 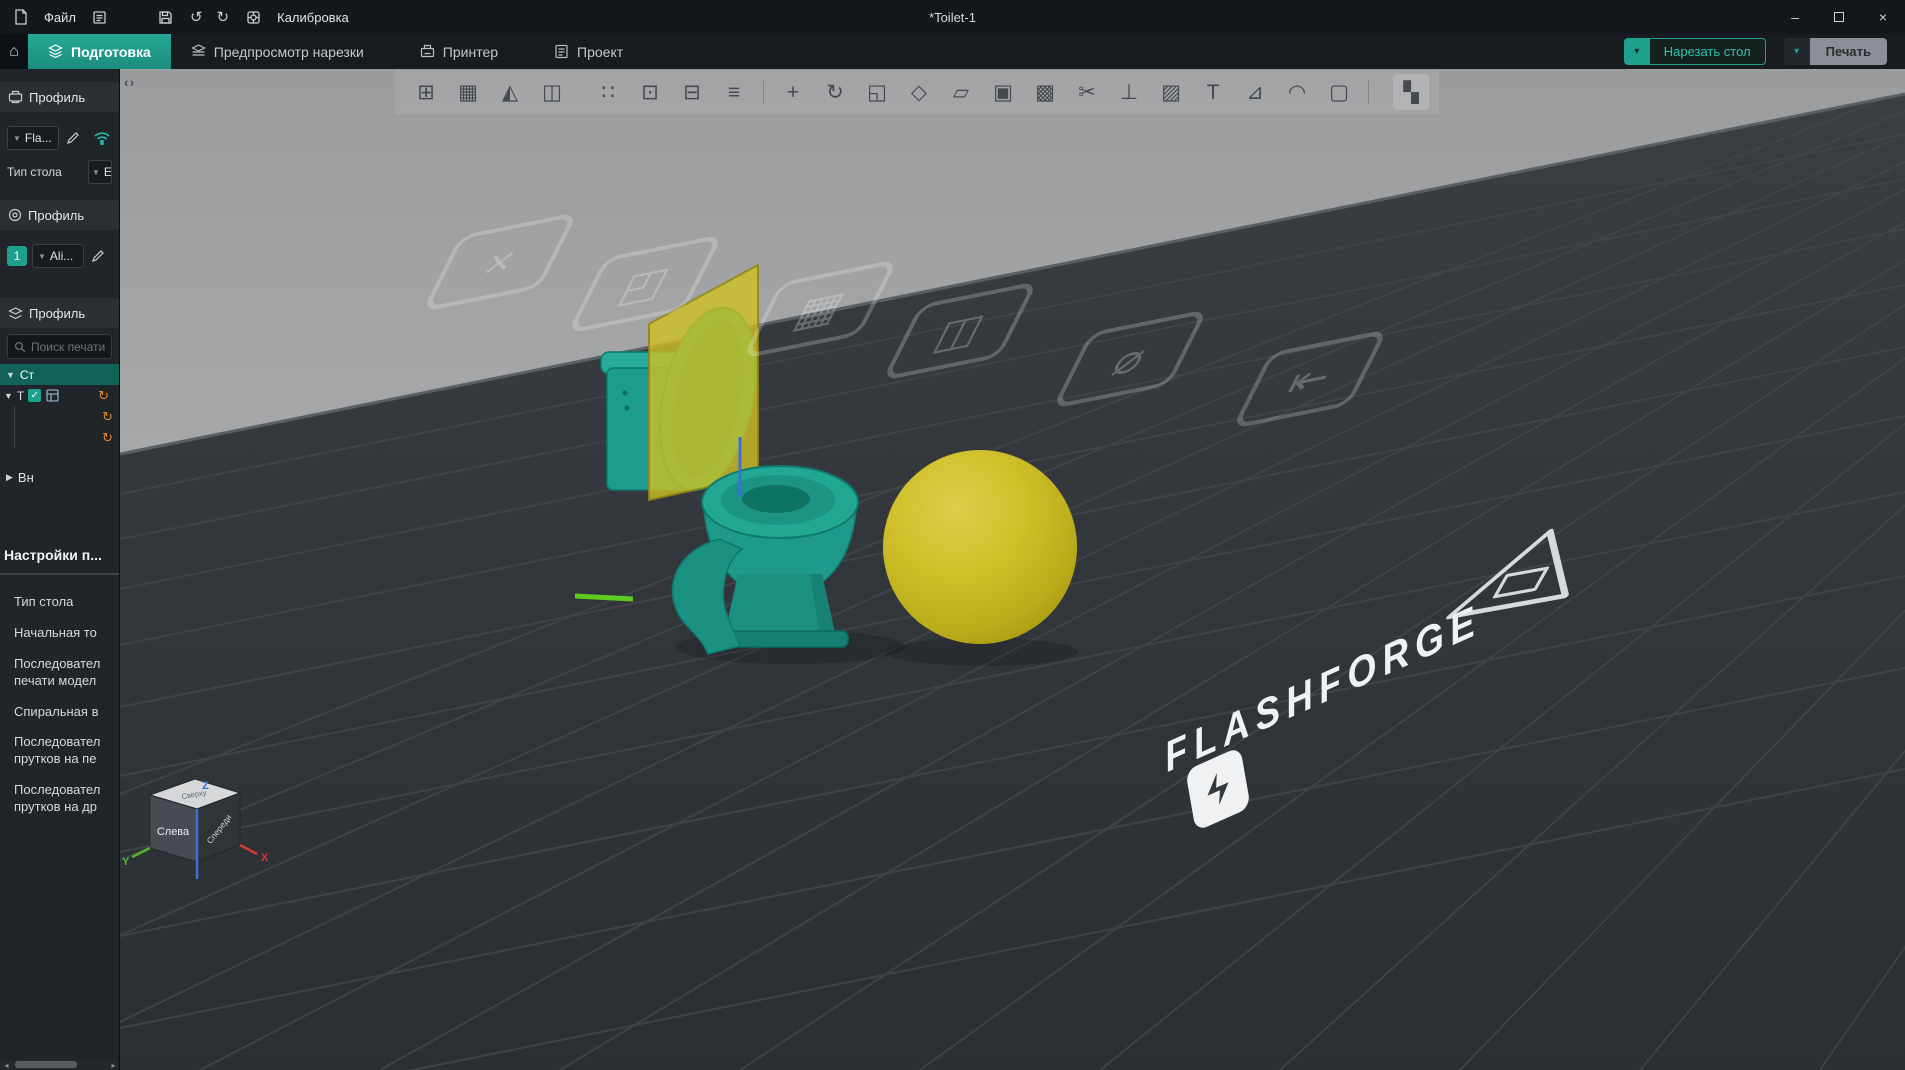 What do you see at coordinates (608, 92) in the screenshot?
I see `fill-plate-icon: ∷` at bounding box center [608, 92].